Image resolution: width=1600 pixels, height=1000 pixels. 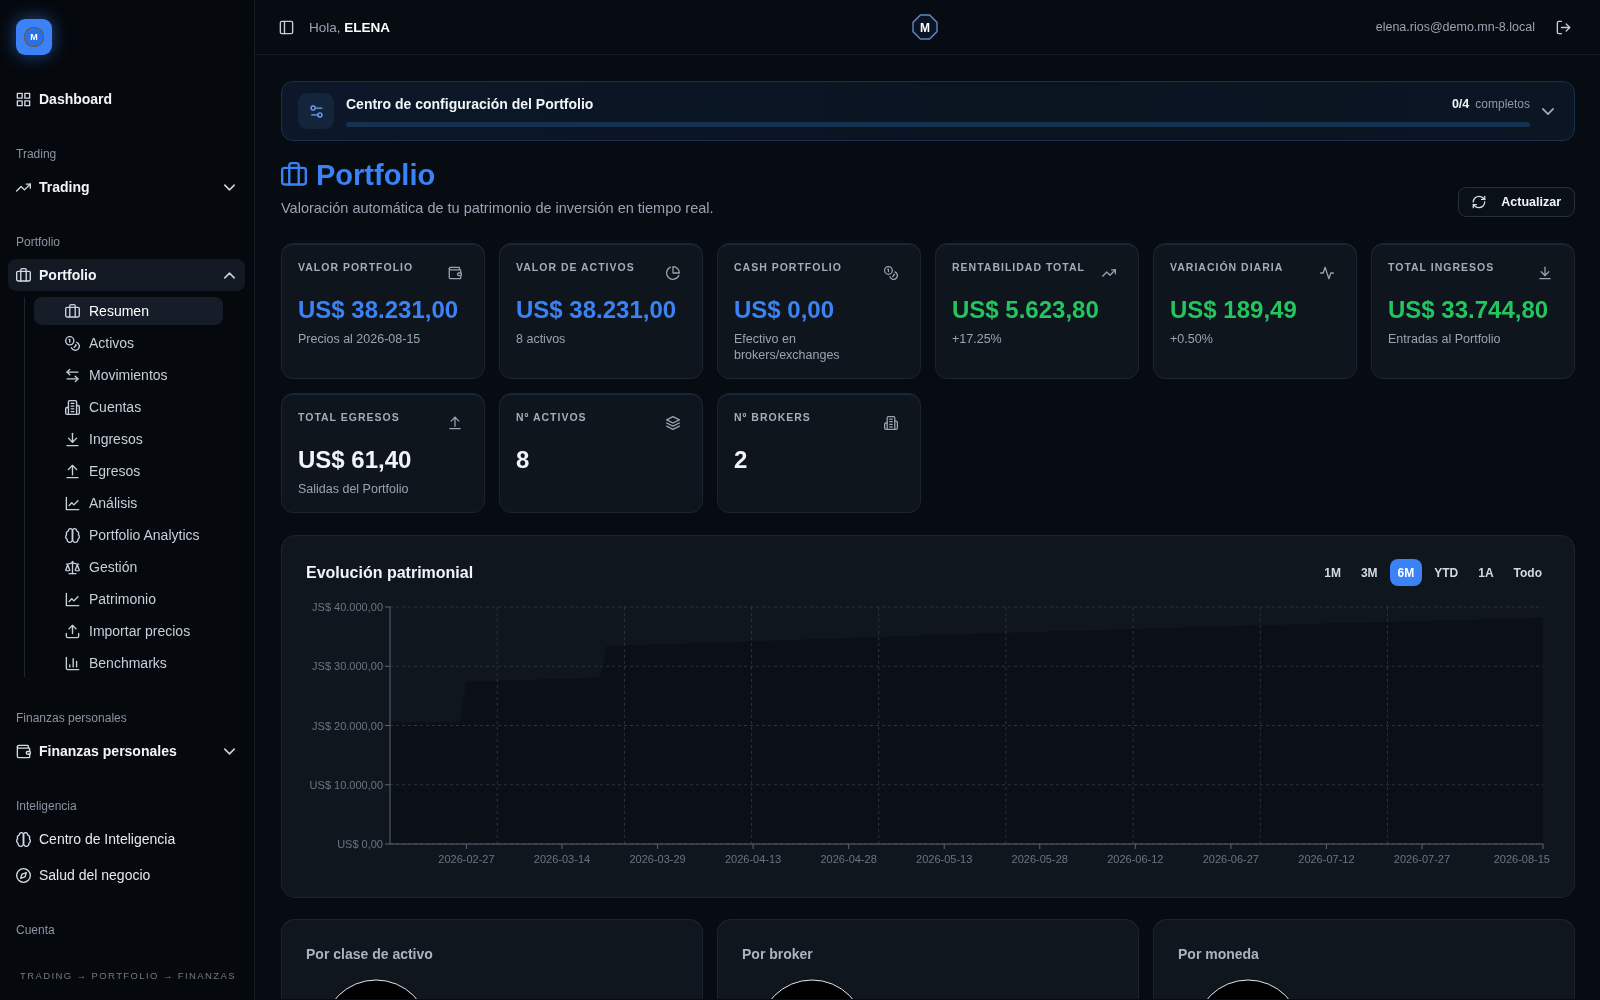 What do you see at coordinates (944, 859) in the screenshot?
I see `x-axis-label: 2026-05-13` at bounding box center [944, 859].